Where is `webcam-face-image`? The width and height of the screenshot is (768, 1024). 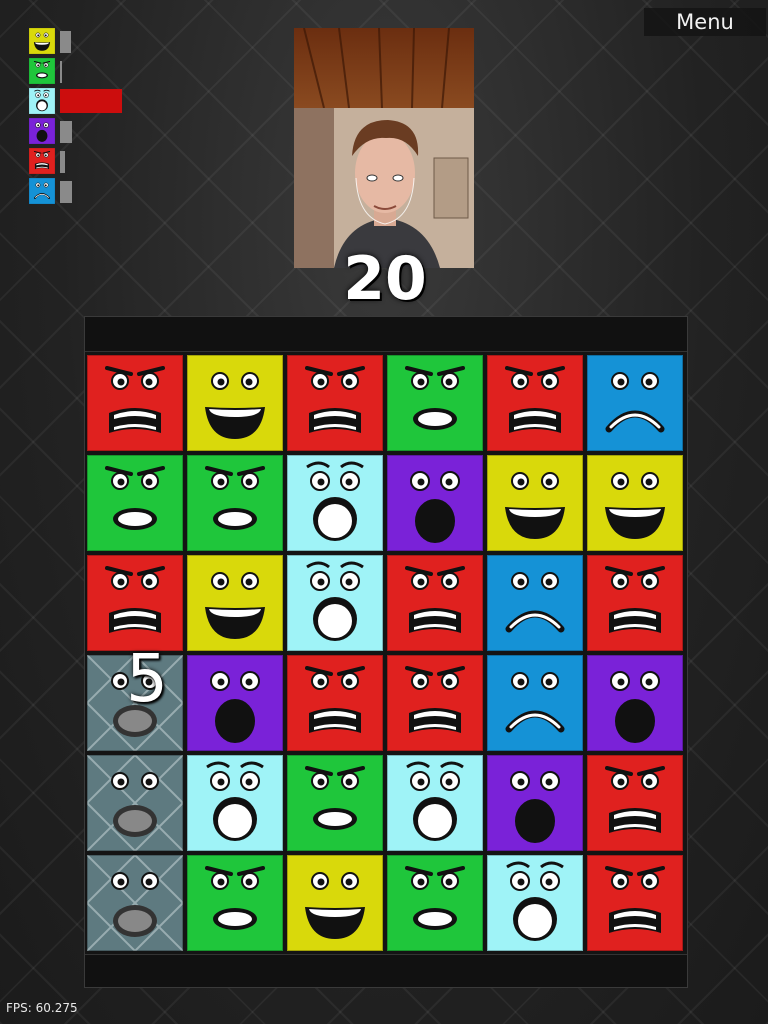 webcam-face-image is located at coordinates (384, 148).